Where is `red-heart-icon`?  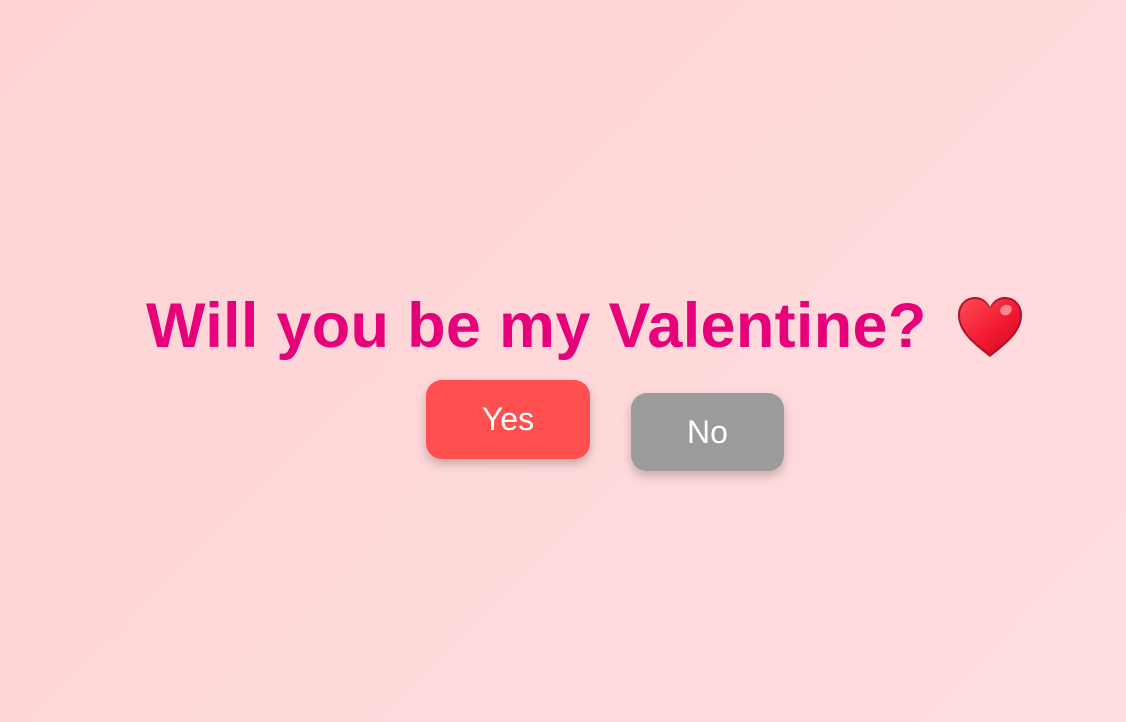 red-heart-icon is located at coordinates (990, 328).